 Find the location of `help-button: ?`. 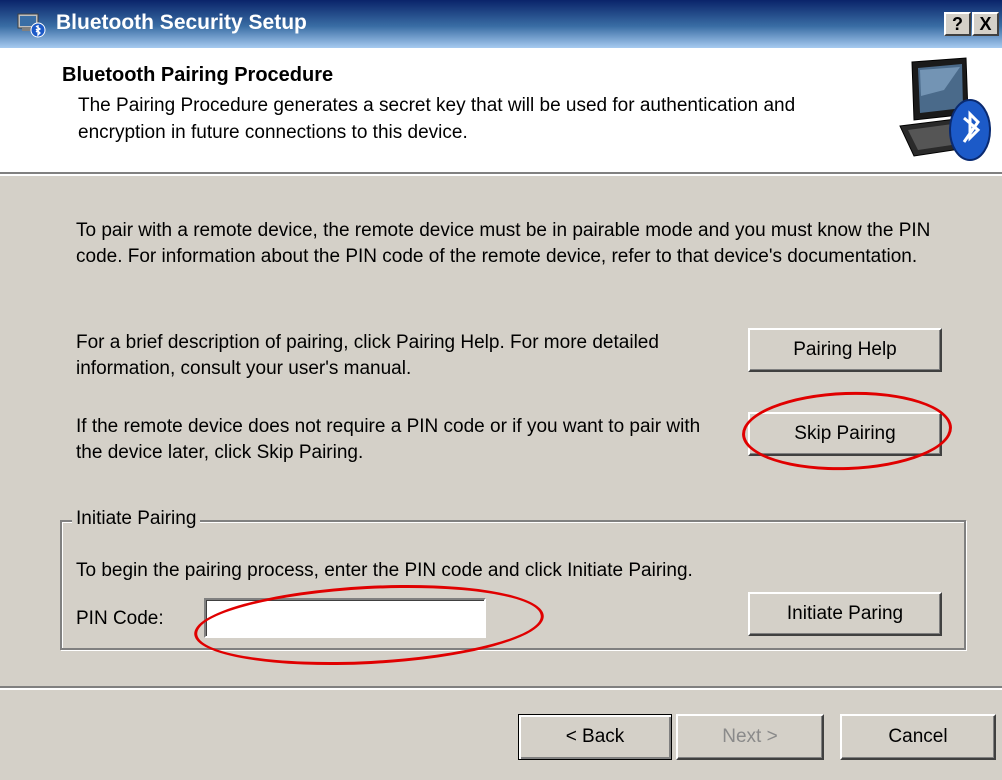

help-button: ? is located at coordinates (957, 24).